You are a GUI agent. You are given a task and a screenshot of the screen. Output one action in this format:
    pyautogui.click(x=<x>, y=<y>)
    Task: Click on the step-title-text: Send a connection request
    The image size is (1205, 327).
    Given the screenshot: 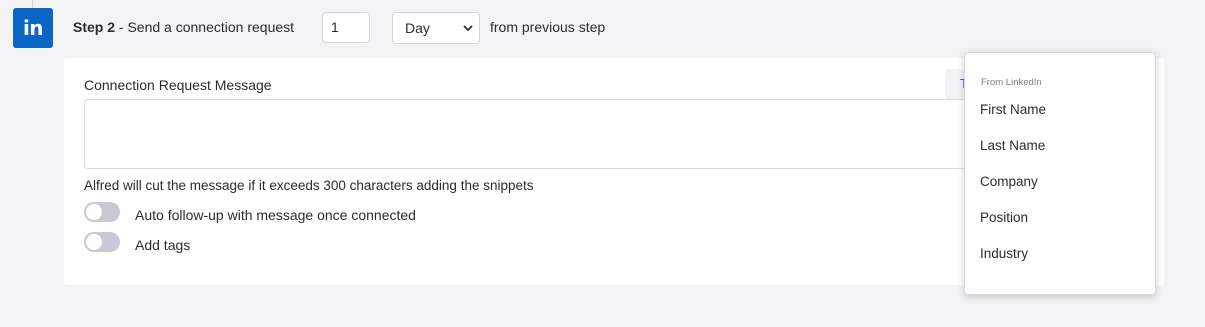 What is the action you would take?
    pyautogui.click(x=211, y=27)
    